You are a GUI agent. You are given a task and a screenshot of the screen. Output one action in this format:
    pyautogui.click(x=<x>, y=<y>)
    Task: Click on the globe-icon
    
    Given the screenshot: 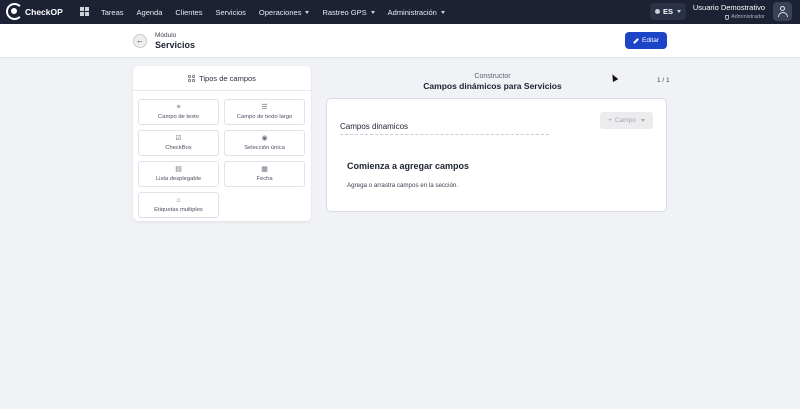 What is the action you would take?
    pyautogui.click(x=657, y=11)
    